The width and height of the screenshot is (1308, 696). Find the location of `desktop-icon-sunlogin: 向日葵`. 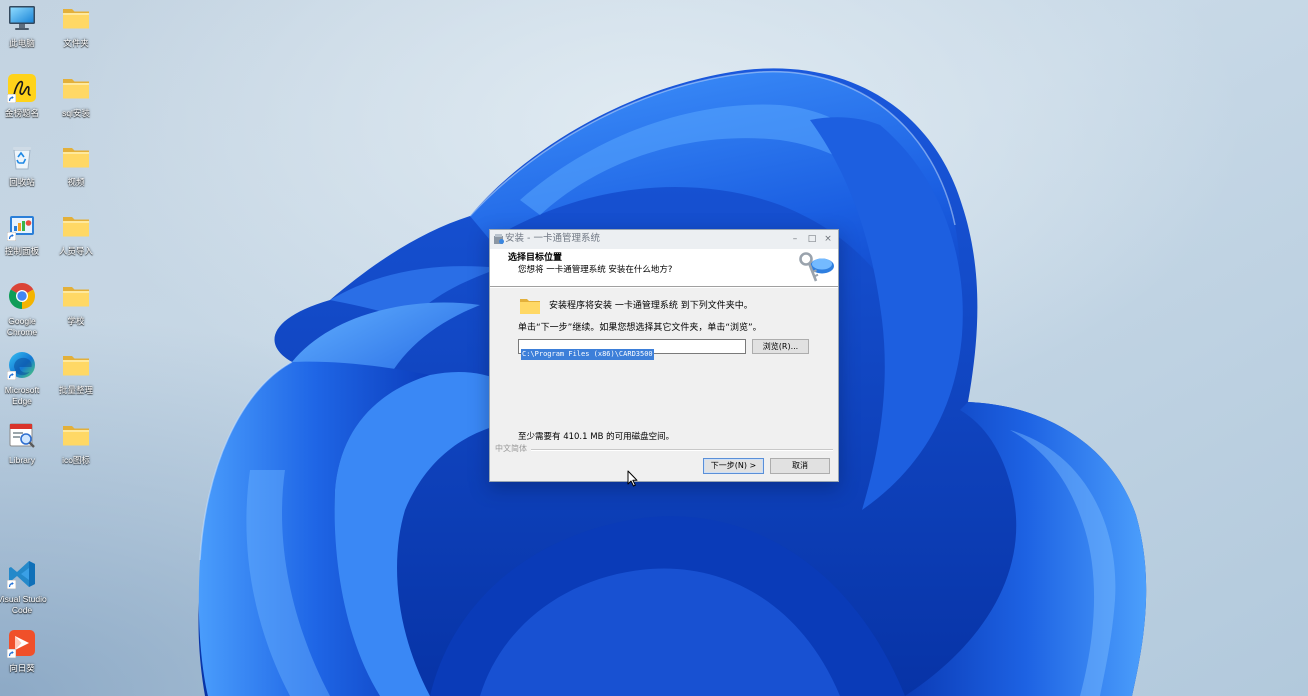

desktop-icon-sunlogin: 向日葵 is located at coordinates (24, 651).